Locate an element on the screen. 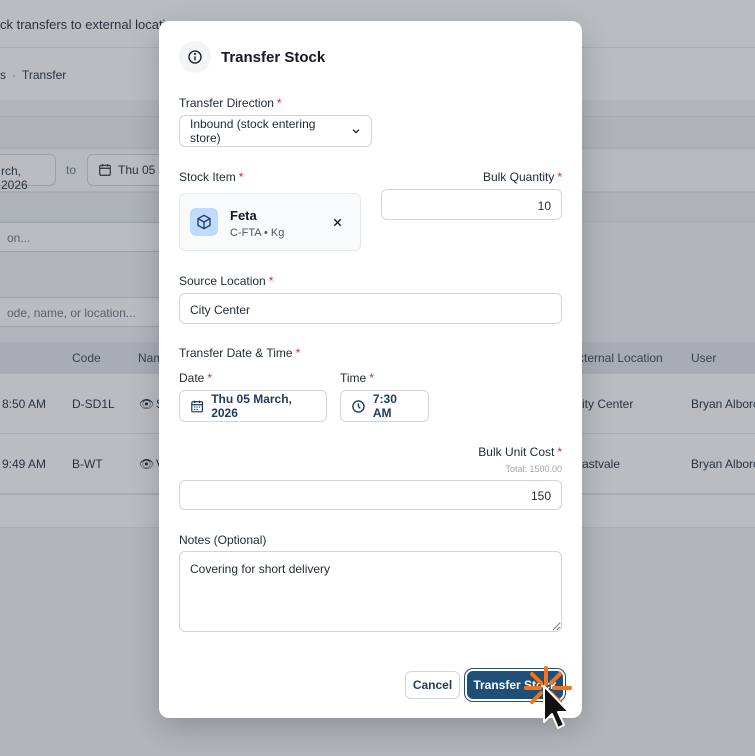 The image size is (755, 756). dialog-header: Transfer Stock is located at coordinates (252, 57).